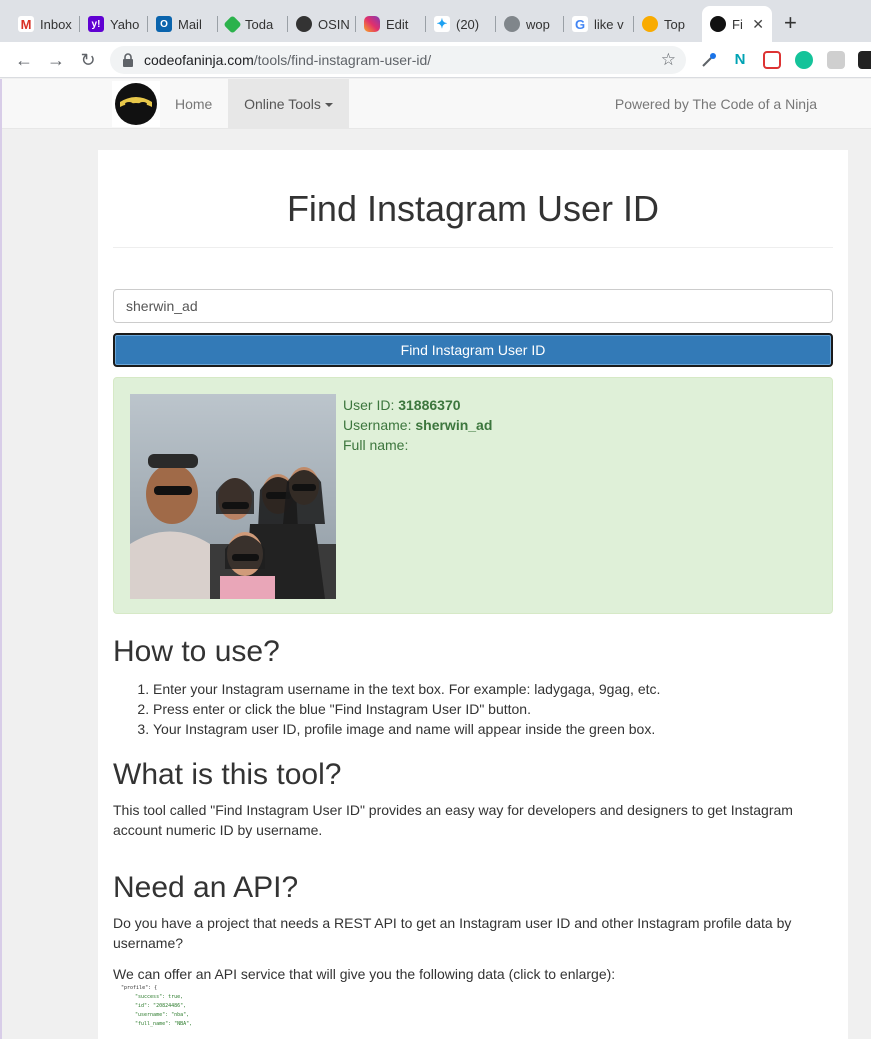  I want to click on browser-tab: OSIN, so click(322, 24).